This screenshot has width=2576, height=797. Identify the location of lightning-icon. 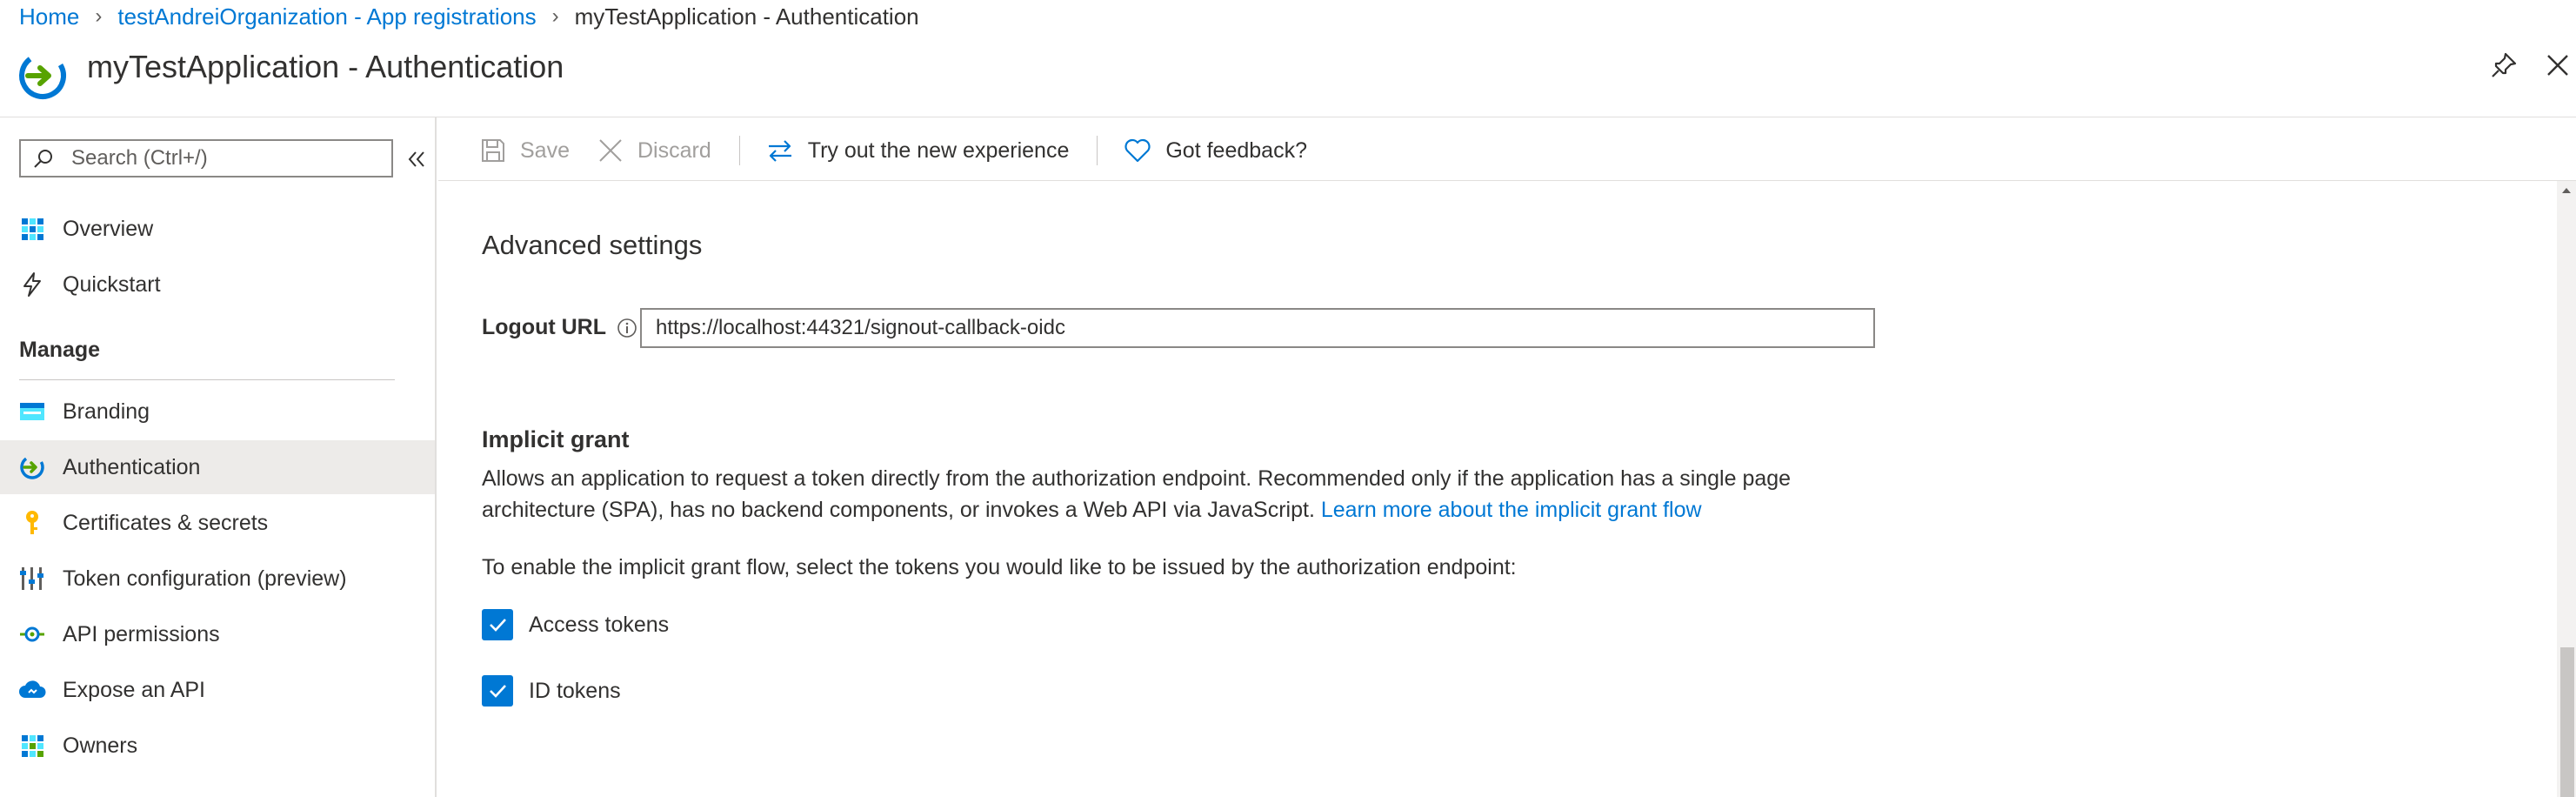
(32, 284).